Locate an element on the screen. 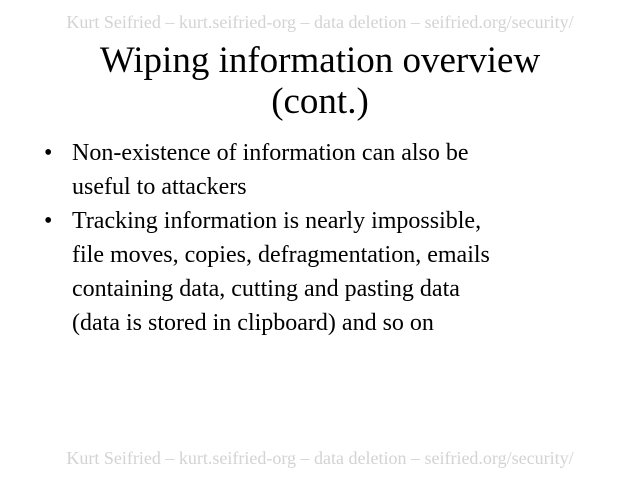  bullet-1-line-1: Non-existence of information can also be is located at coordinates (270, 153).